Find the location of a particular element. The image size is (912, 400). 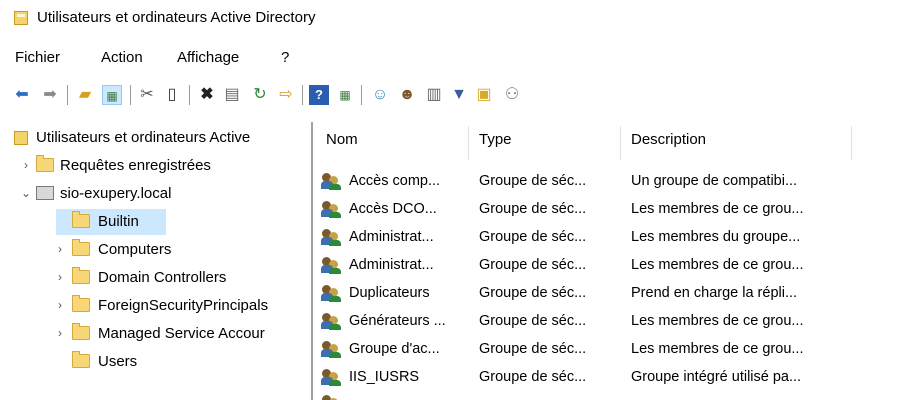

tree-item-builtin: Builtin is located at coordinates (159, 222).